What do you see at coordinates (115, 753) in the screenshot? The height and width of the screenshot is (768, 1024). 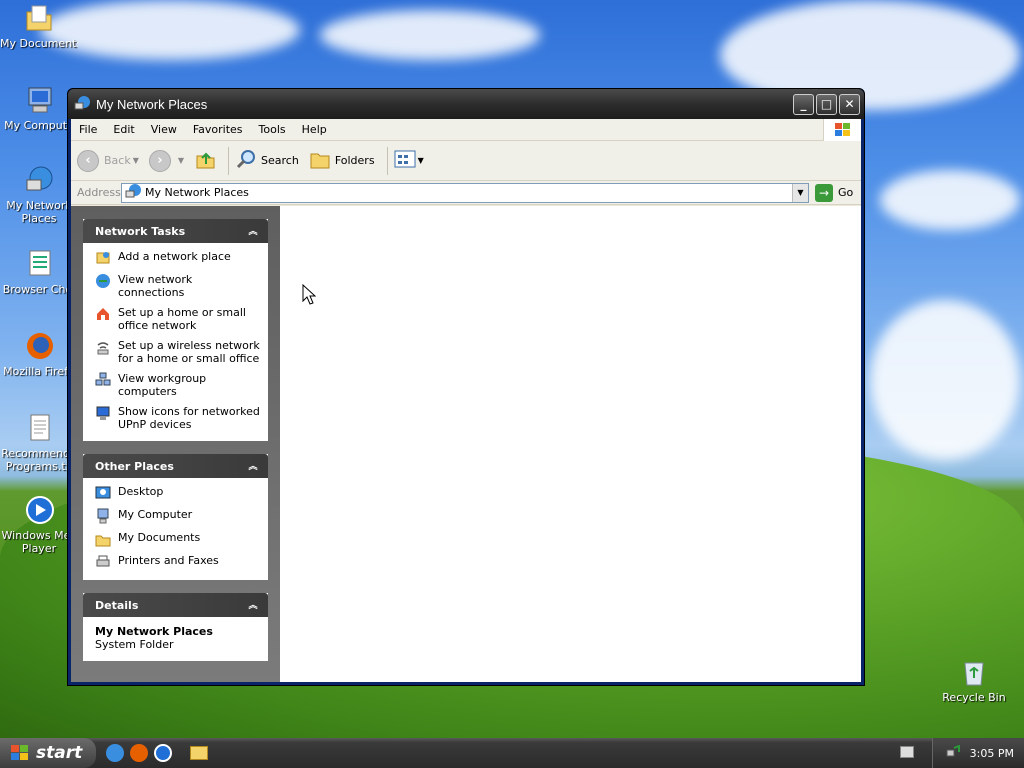 I see `internet-explorer-icon` at bounding box center [115, 753].